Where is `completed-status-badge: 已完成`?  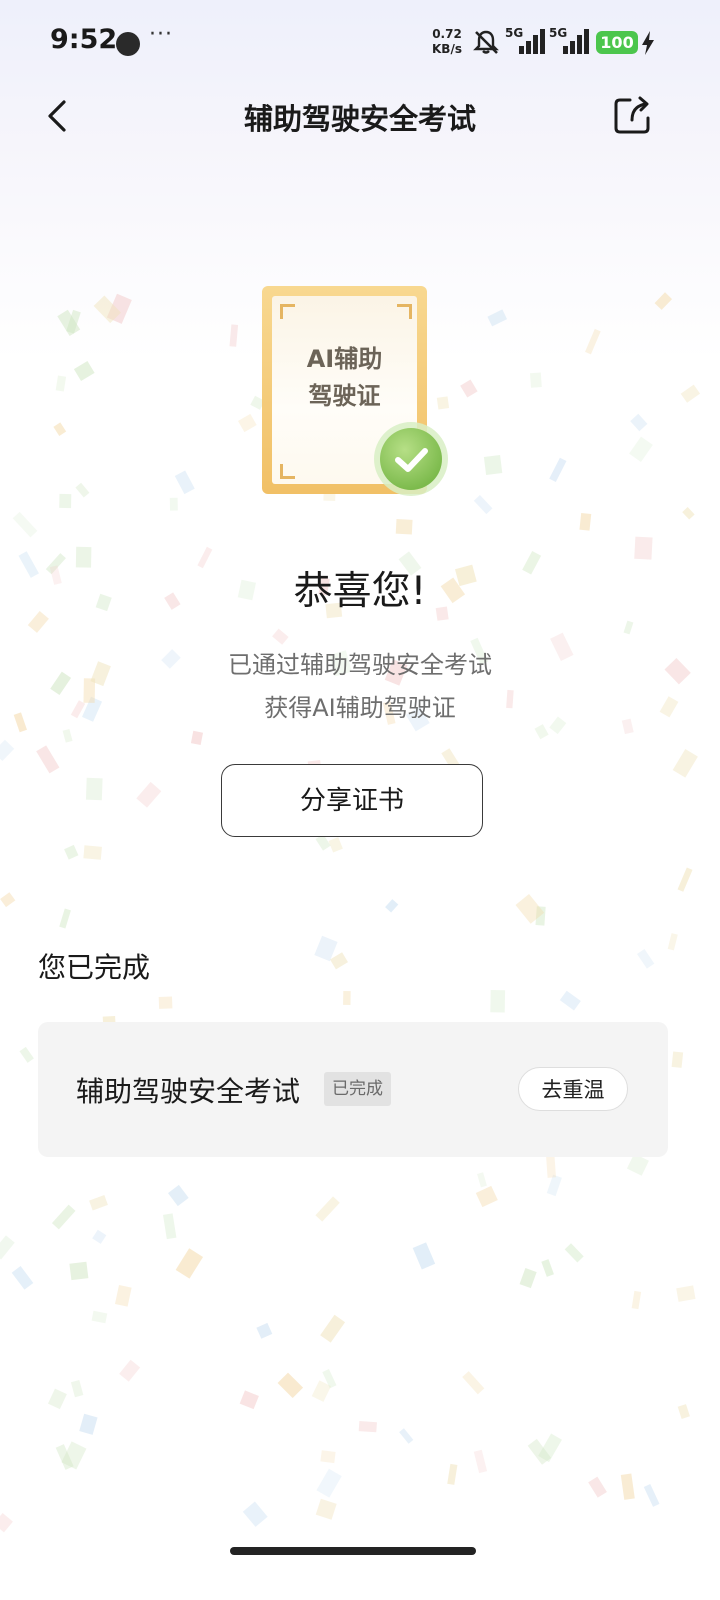 completed-status-badge: 已完成 is located at coordinates (357, 1089).